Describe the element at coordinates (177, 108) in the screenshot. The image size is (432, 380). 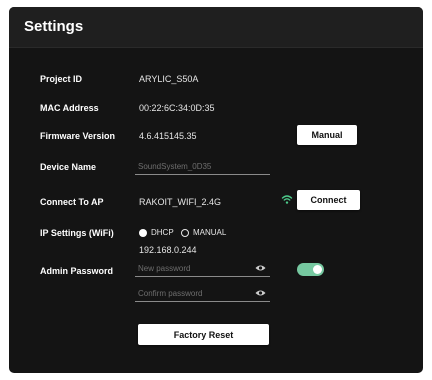
I see `mac-address-value: 00:22:6C:34:0D:35` at that location.